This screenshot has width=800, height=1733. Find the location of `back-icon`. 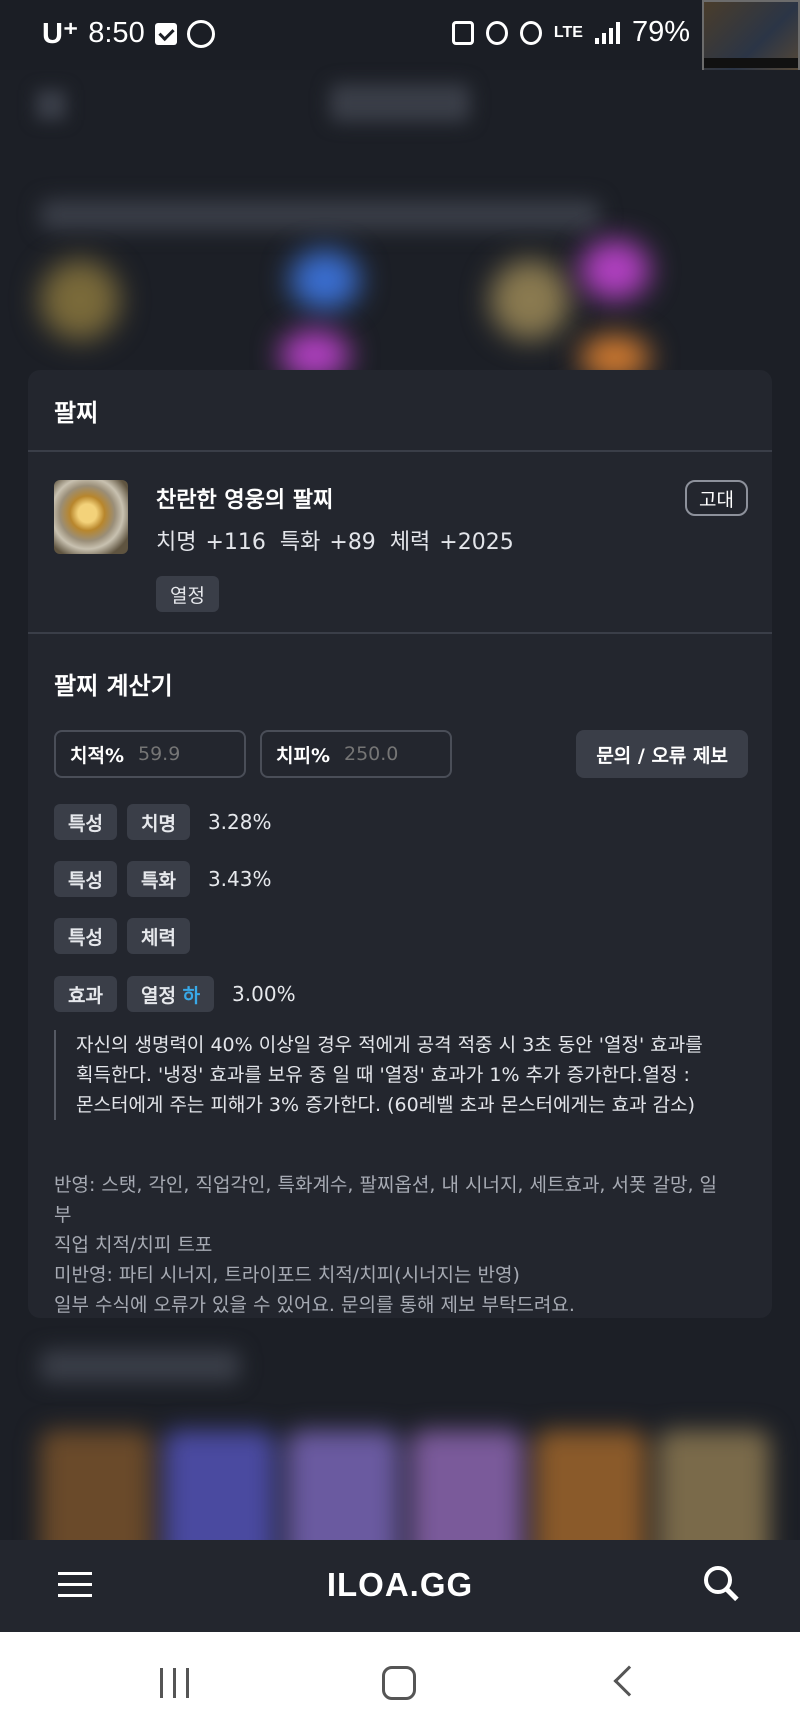

back-icon is located at coordinates (51, 105).